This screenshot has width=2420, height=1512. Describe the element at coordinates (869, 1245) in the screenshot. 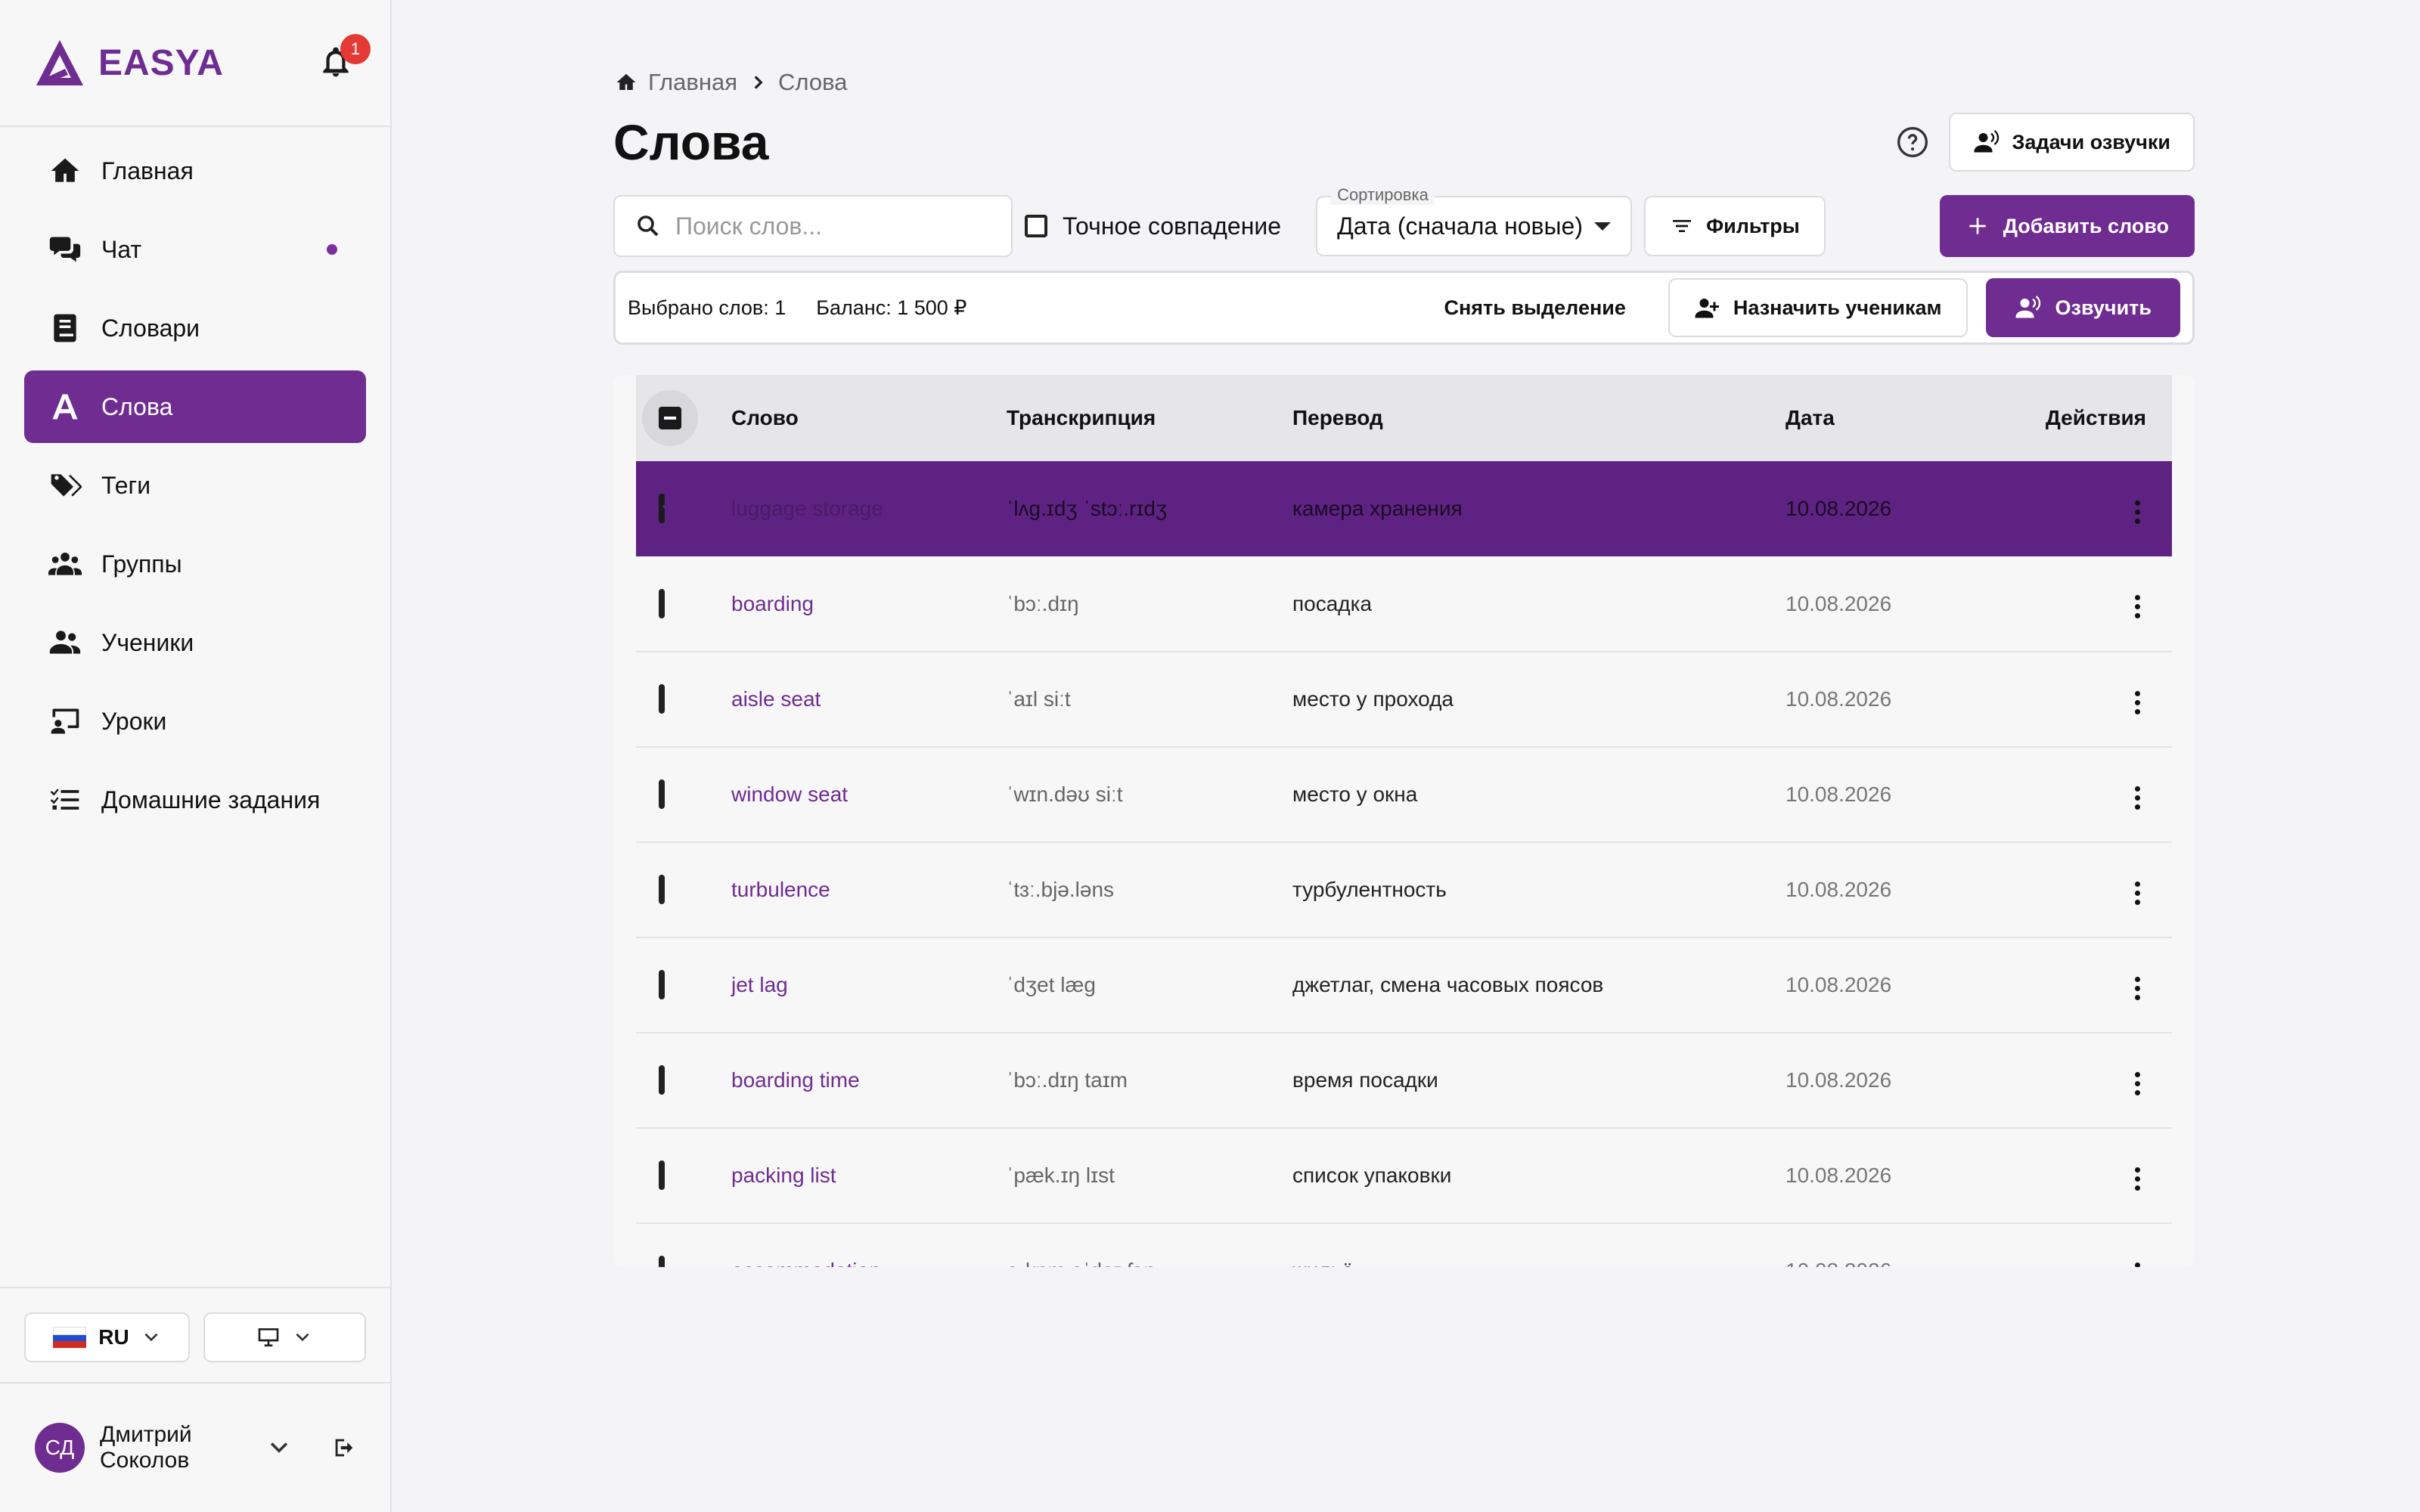

I see `word-link: accommodation` at that location.